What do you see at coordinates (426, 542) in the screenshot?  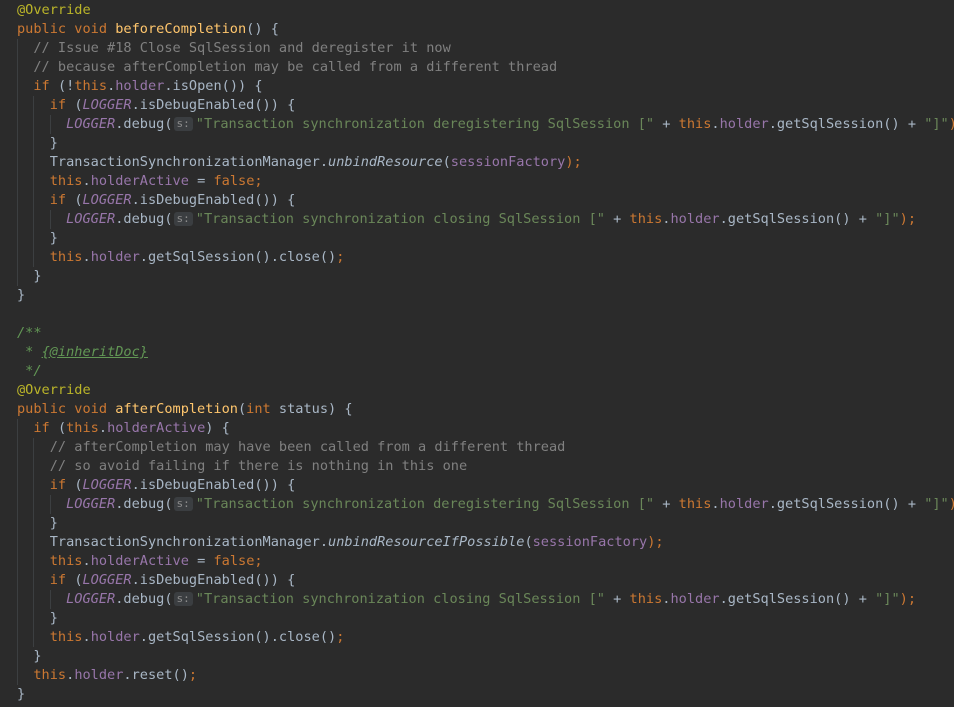 I see `code-token: unbindResourceIfPossible` at bounding box center [426, 542].